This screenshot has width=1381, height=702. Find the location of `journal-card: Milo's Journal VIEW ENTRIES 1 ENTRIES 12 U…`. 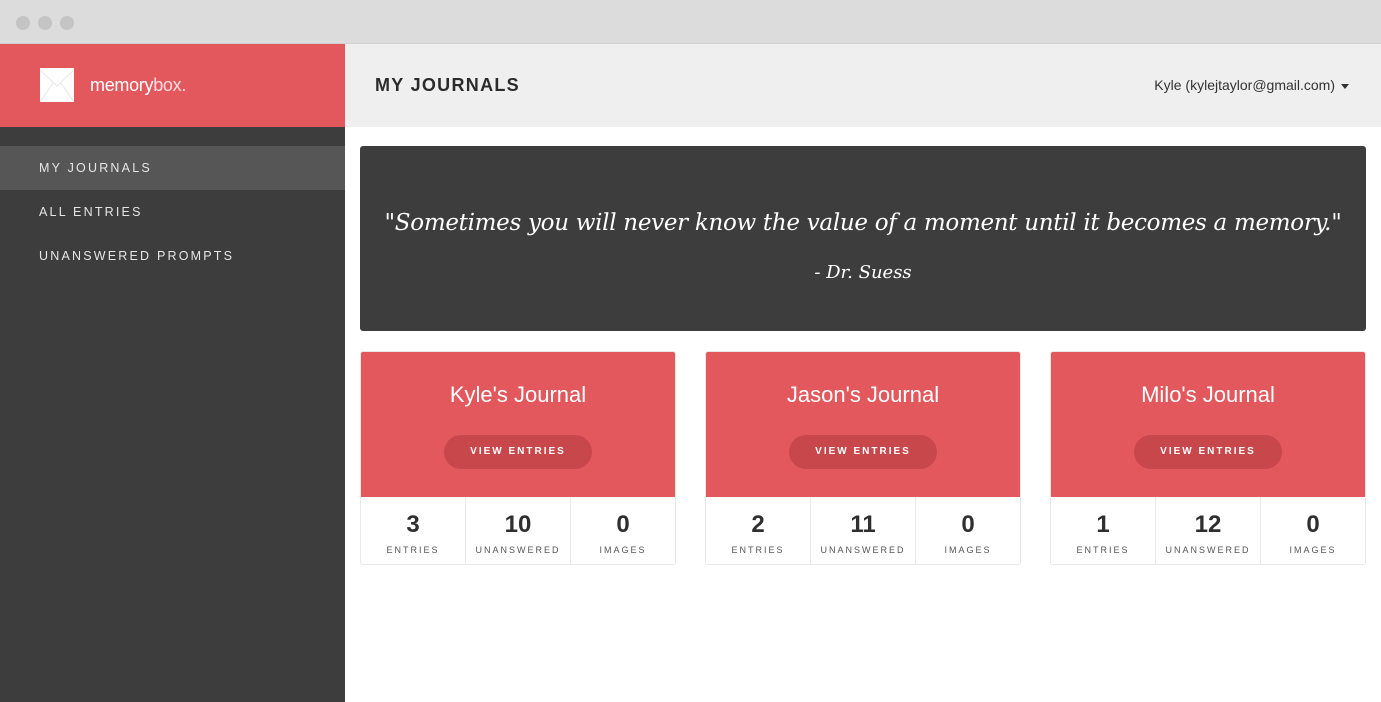

journal-card: Milo's Journal VIEW ENTRIES 1 ENTRIES 12 U… is located at coordinates (1208, 458).